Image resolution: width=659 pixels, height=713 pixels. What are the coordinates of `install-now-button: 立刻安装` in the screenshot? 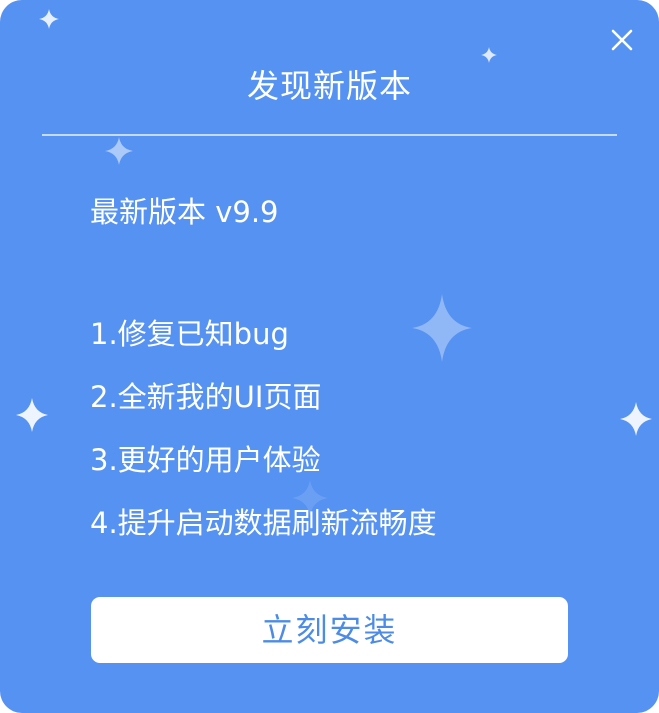 It's located at (329, 630).